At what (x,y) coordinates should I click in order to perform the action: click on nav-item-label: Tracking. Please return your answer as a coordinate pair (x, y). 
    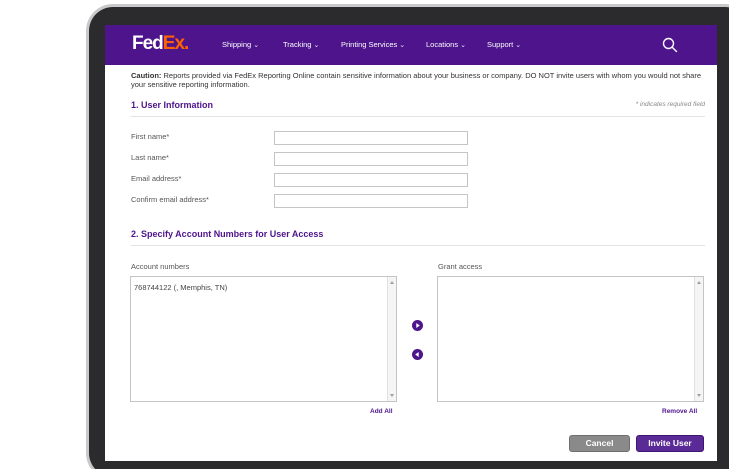
    Looking at the image, I should click on (297, 44).